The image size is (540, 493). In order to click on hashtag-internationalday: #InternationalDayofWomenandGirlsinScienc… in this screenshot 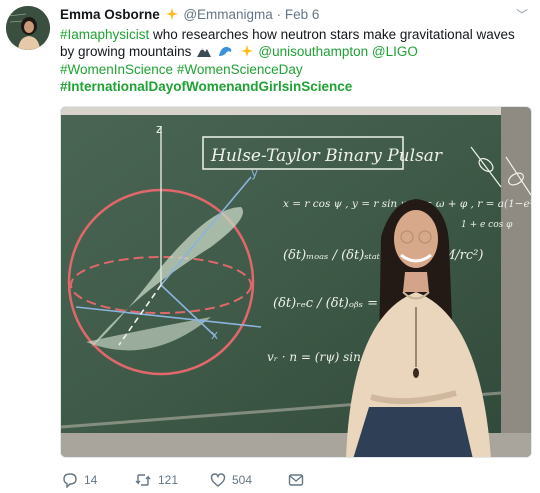, I will do `click(206, 86)`.